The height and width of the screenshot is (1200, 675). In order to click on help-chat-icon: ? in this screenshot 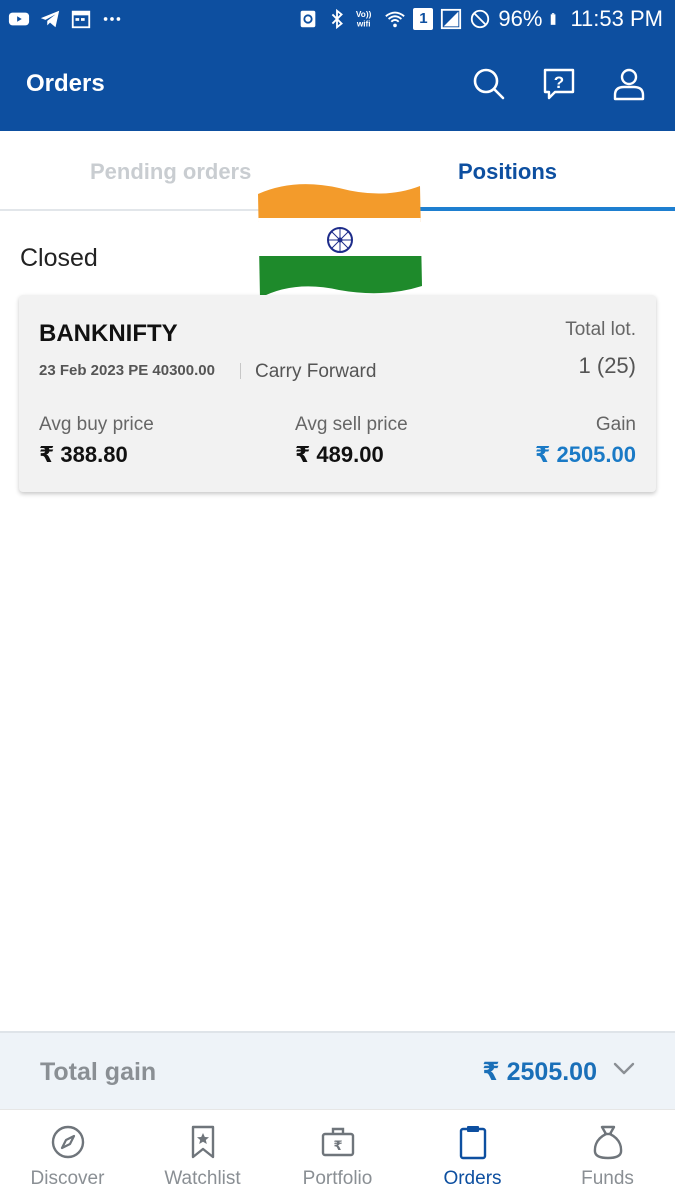, I will do `click(559, 84)`.